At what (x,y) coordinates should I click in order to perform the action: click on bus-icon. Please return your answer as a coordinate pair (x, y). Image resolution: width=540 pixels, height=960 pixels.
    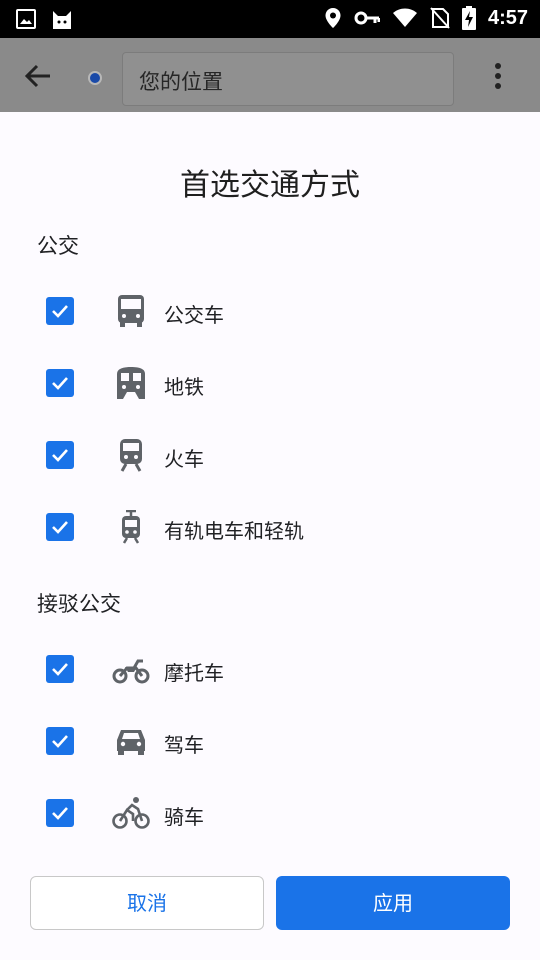
    Looking at the image, I should click on (131, 311).